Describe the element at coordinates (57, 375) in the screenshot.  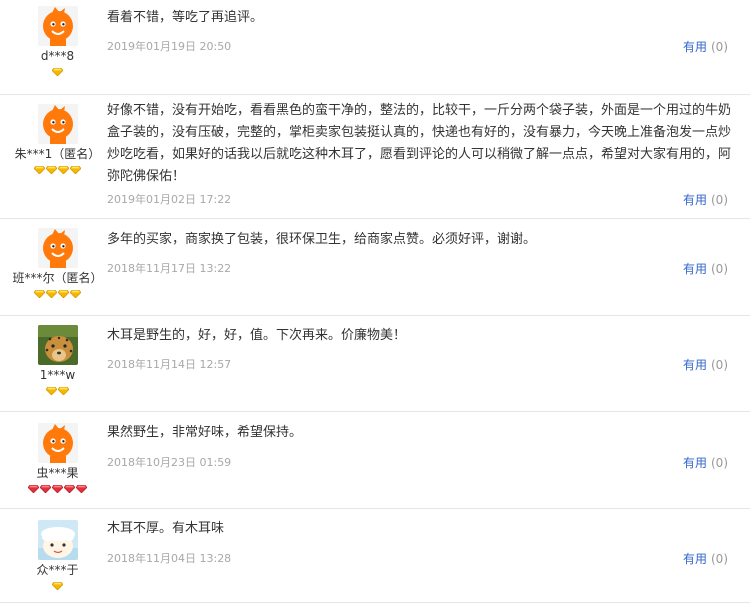
I see `reviewer-name: 1***w` at that location.